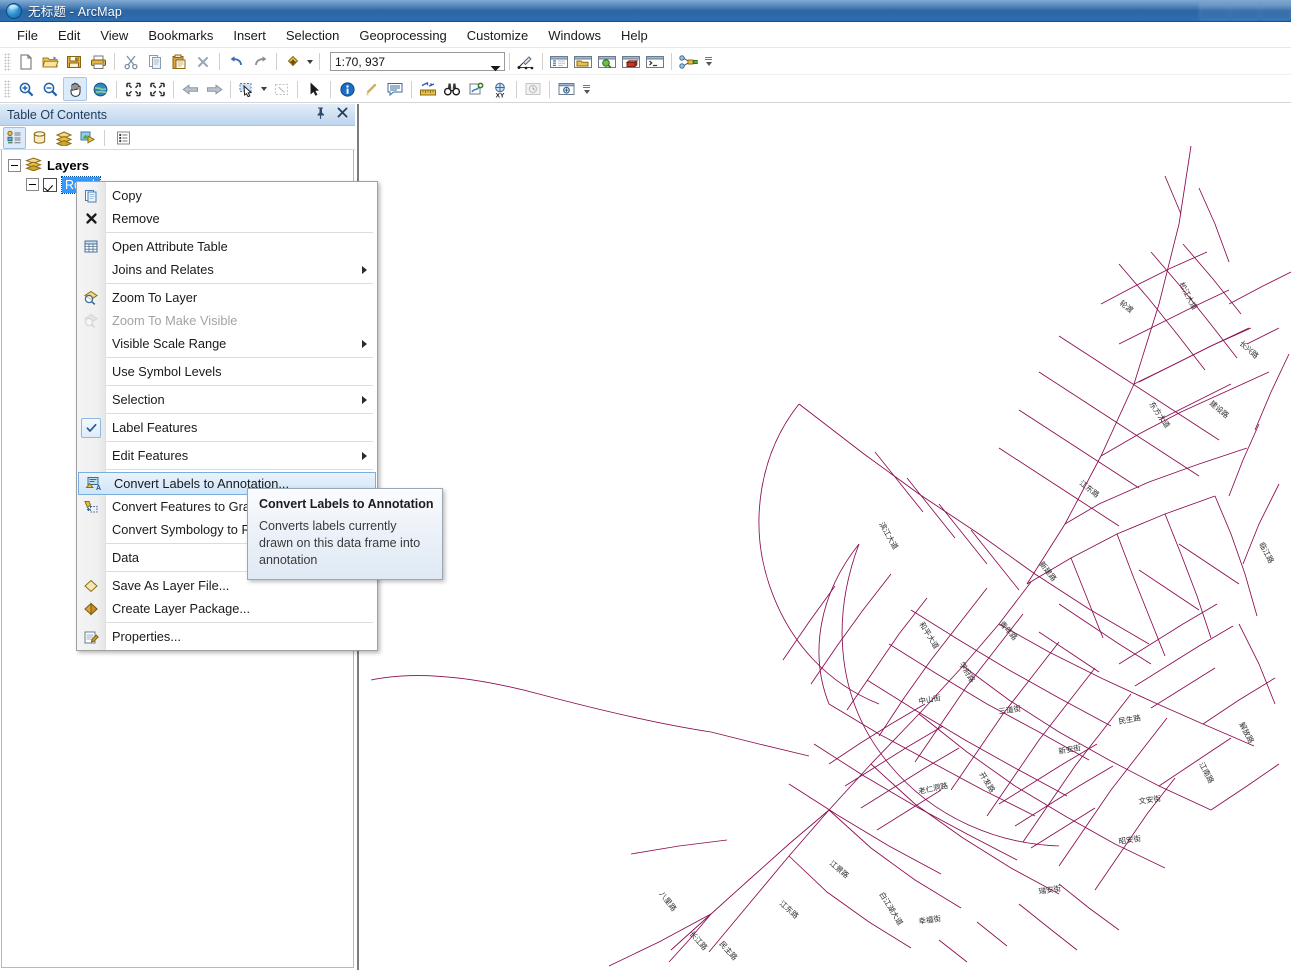 This screenshot has width=1291, height=970. I want to click on menu-selection: Selection, so click(312, 35).